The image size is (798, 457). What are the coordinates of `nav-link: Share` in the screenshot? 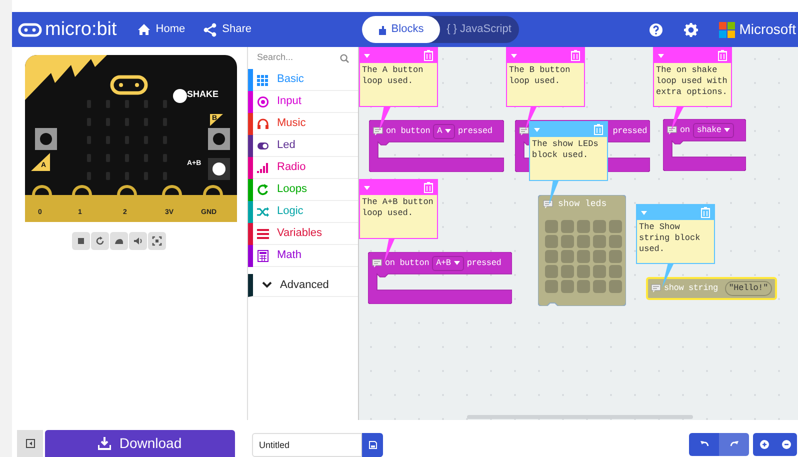 It's located at (227, 29).